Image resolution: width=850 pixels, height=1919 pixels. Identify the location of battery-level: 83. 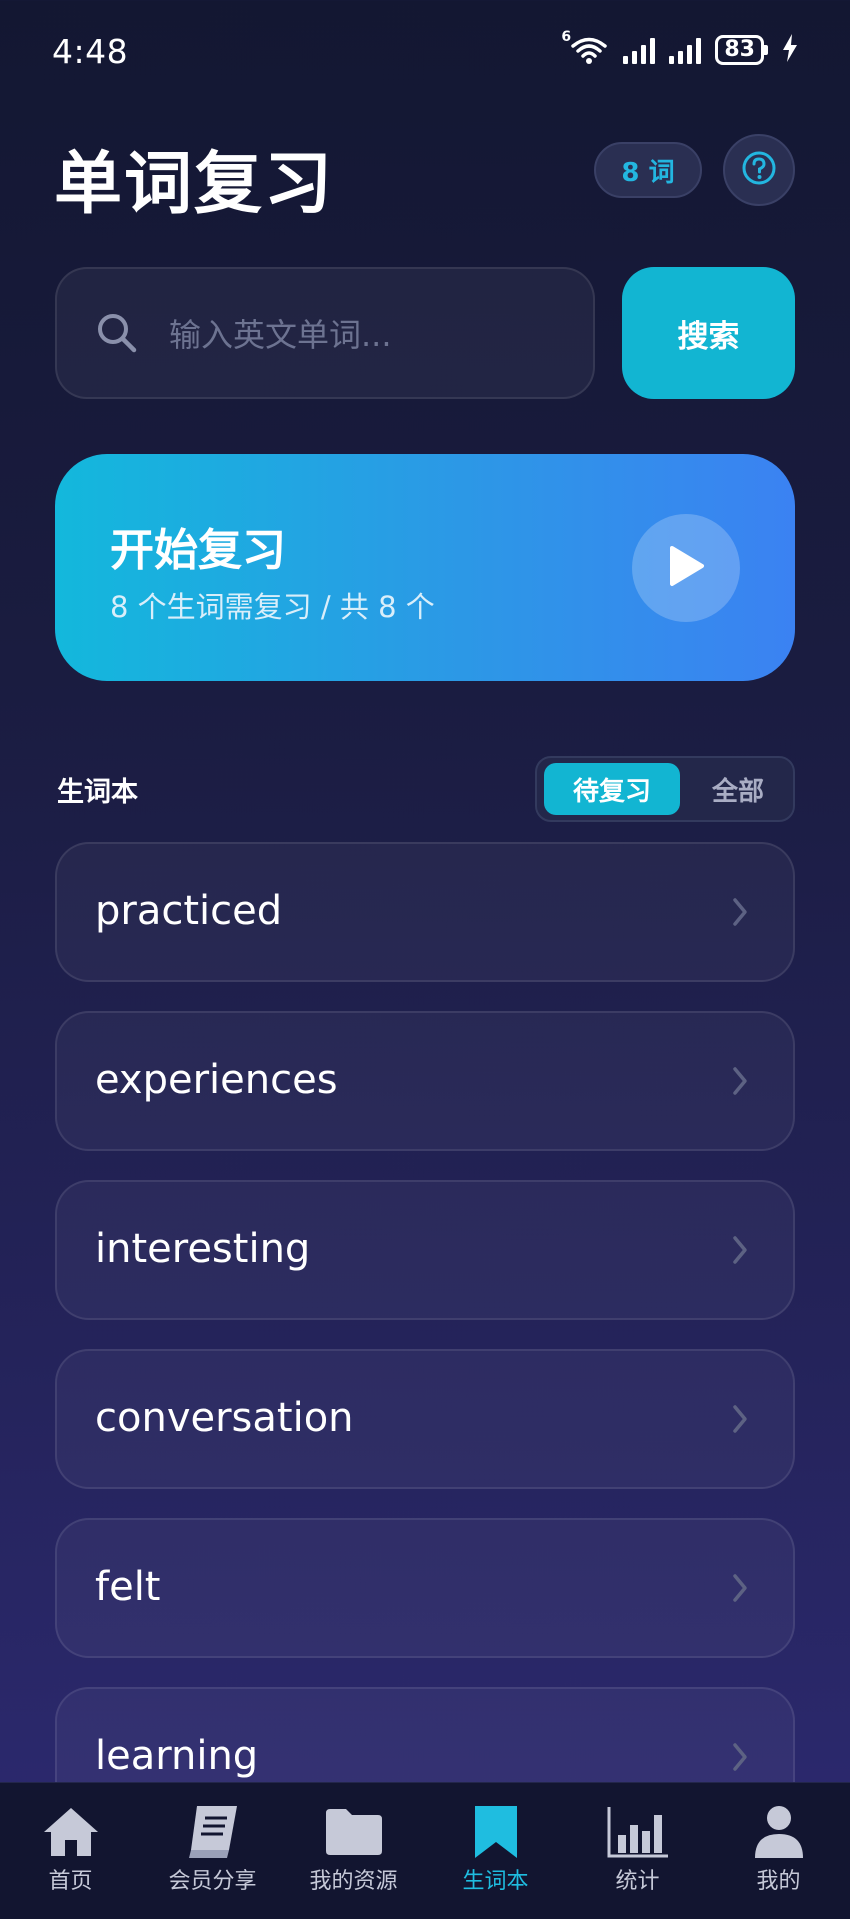
(739, 50).